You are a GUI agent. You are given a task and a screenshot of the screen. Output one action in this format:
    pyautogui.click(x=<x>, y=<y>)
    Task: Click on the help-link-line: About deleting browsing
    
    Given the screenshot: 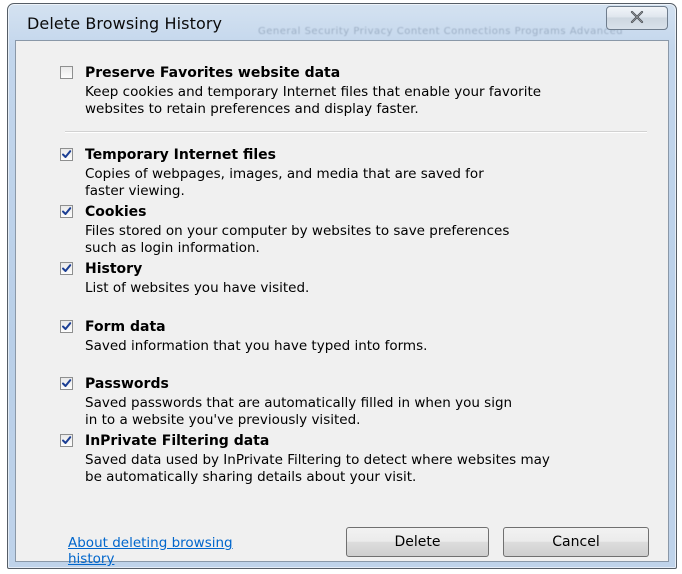 What is the action you would take?
    pyautogui.click(x=150, y=543)
    